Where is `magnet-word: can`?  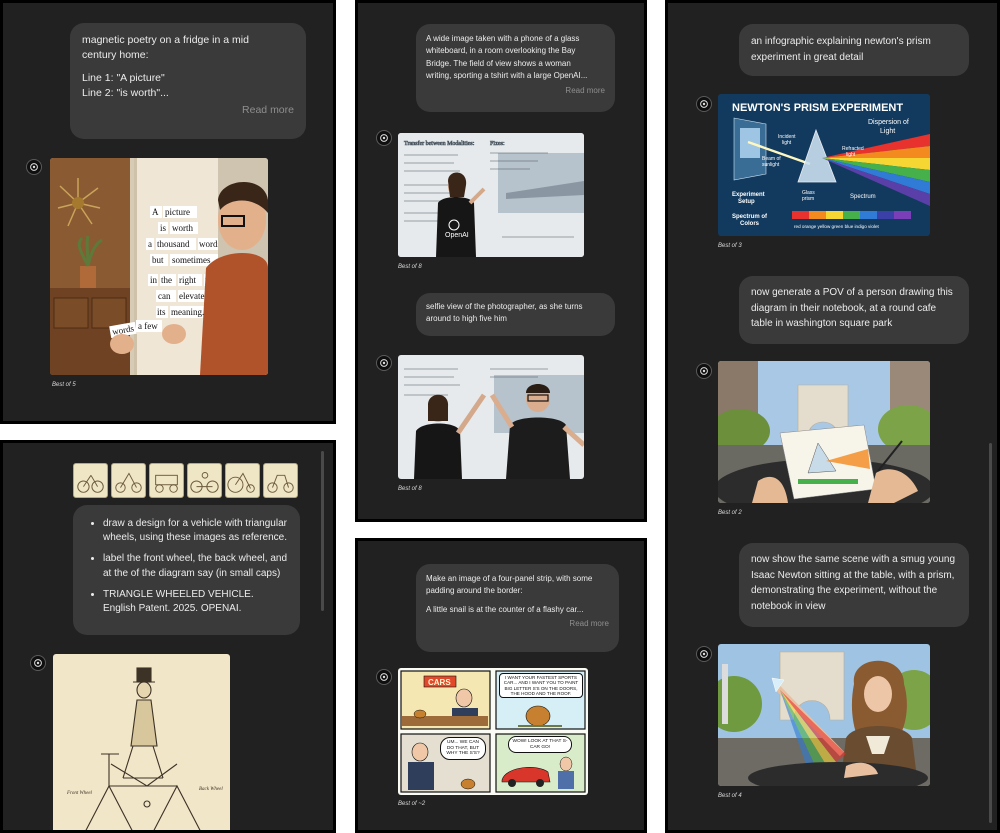
magnet-word: can is located at coordinates (164, 296).